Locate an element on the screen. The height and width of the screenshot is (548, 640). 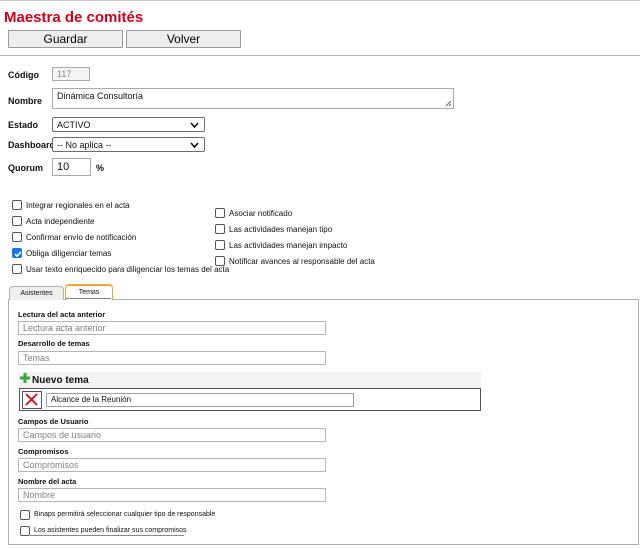
option-label: Las actividades manejan tipo is located at coordinates (281, 229).